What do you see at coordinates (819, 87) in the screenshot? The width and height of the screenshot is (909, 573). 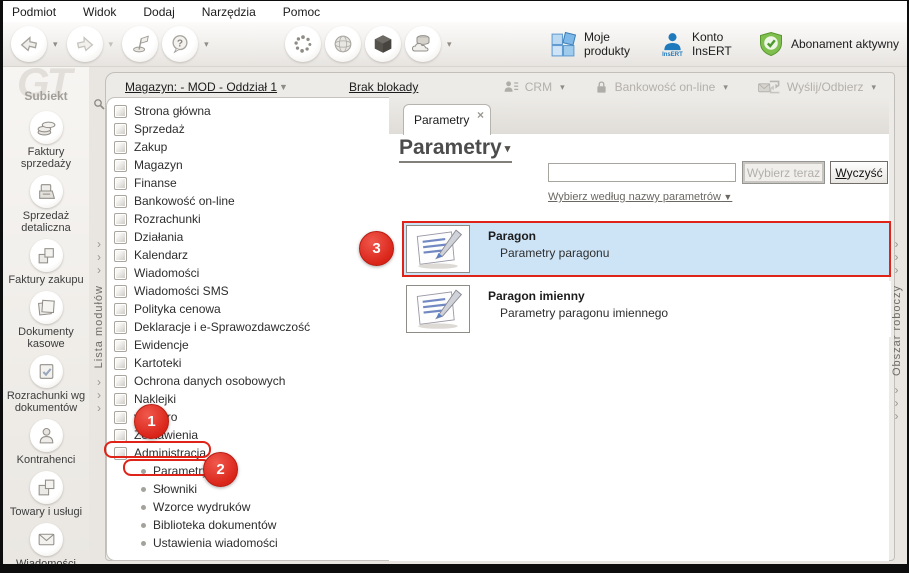 I see `send-receive-button: Wyślij/Odbierz ▾` at bounding box center [819, 87].